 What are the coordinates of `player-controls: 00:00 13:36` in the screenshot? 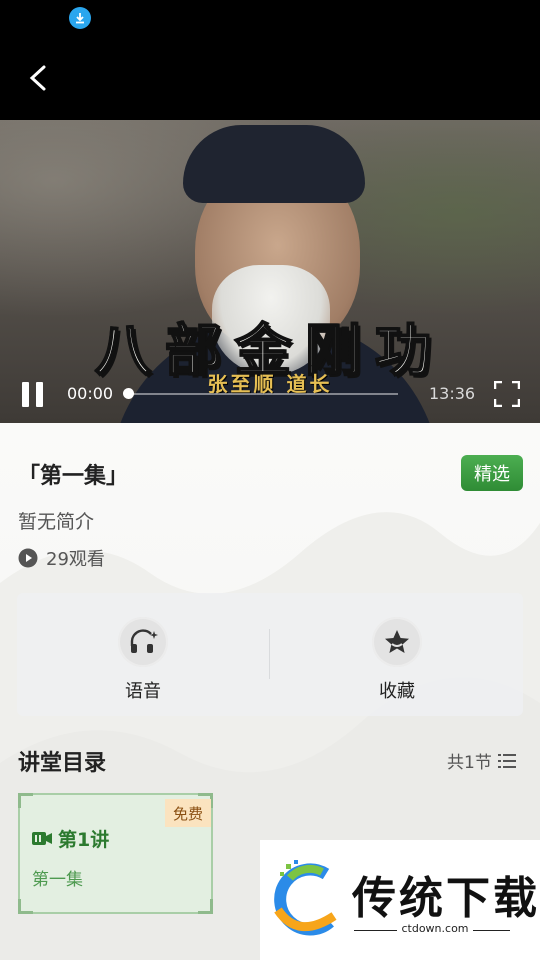 It's located at (270, 394).